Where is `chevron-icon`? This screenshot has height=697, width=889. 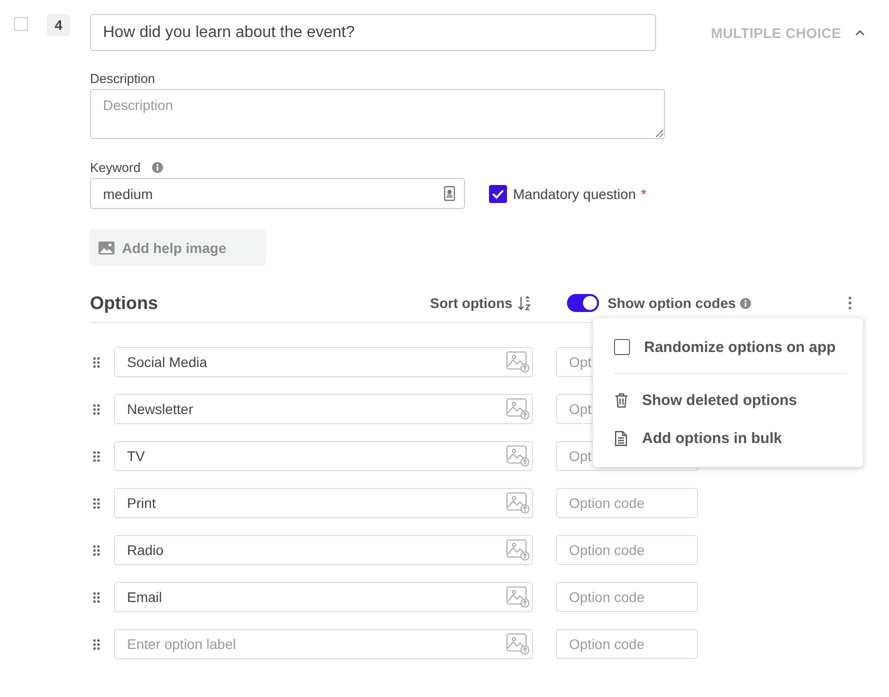
chevron-icon is located at coordinates (860, 32).